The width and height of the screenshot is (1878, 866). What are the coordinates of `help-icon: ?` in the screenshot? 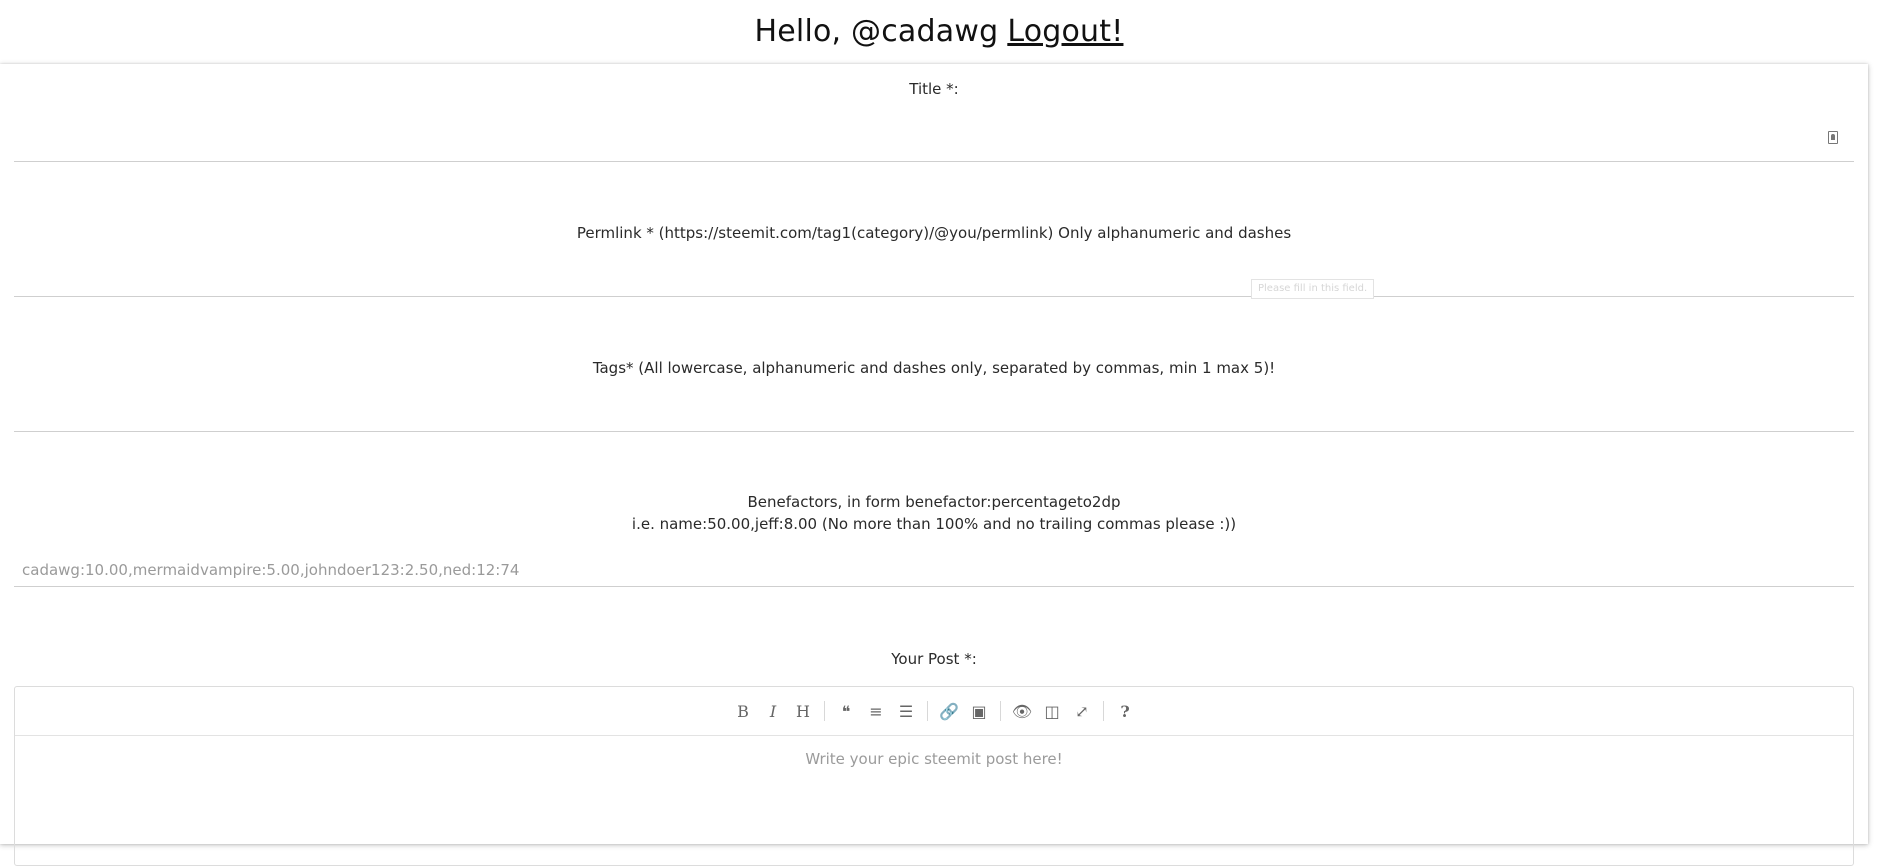 It's located at (1125, 711).